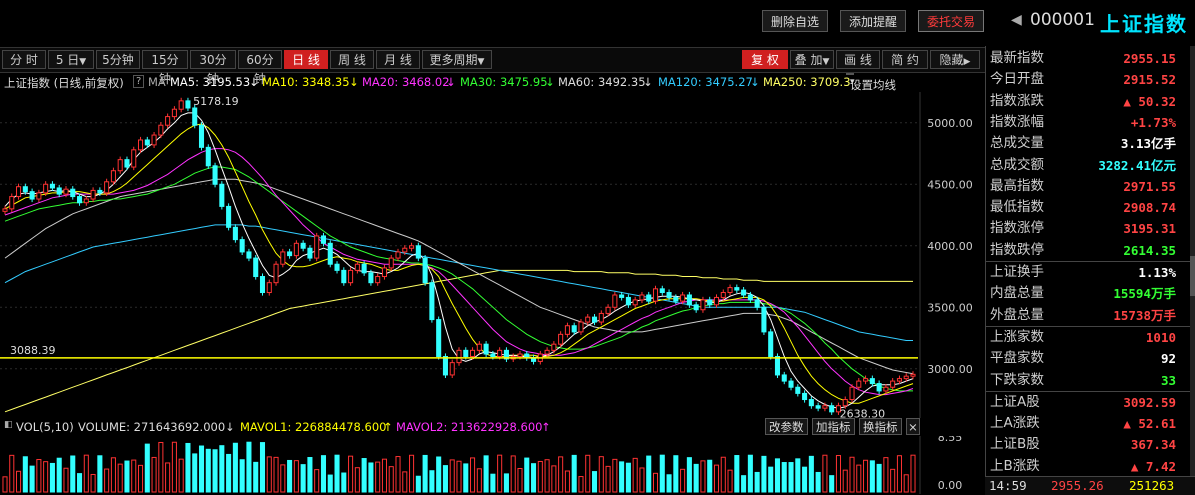 The height and width of the screenshot is (495, 1195). What do you see at coordinates (1144, 294) in the screenshot?
I see `quote-value: 15594万手` at bounding box center [1144, 294].